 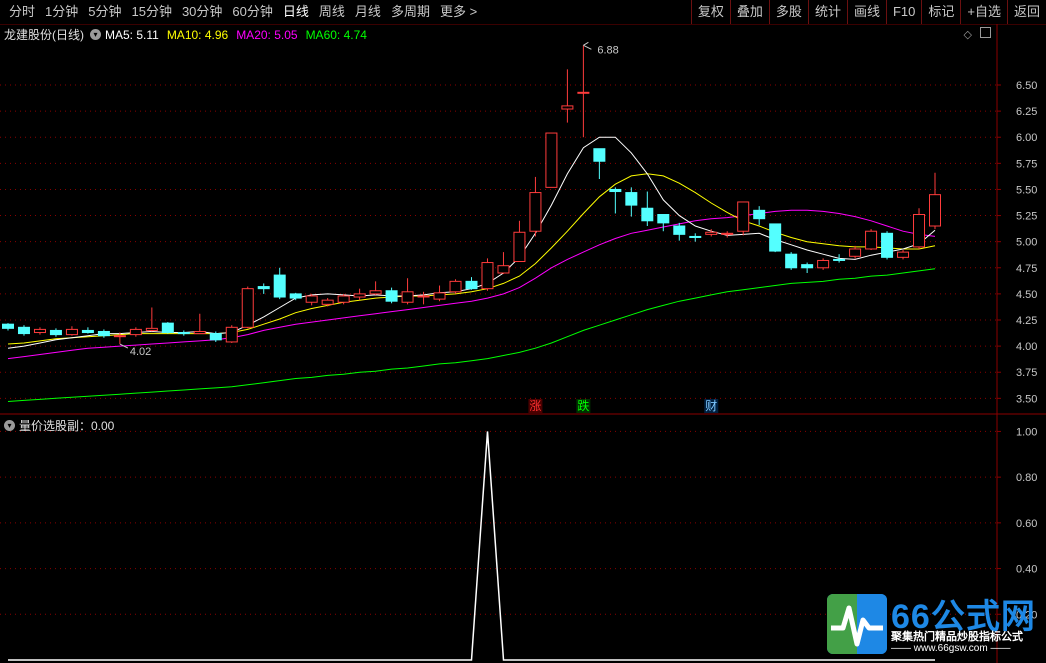 What do you see at coordinates (296, 12) in the screenshot?
I see `period-tab-6: 日线` at bounding box center [296, 12].